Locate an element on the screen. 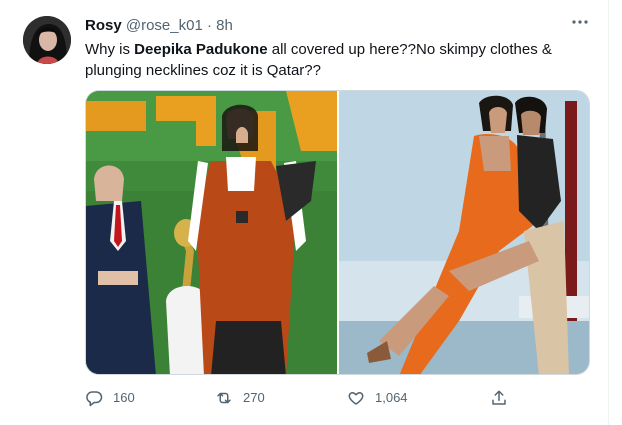 The width and height of the screenshot is (622, 425). reply-button: 160 is located at coordinates (110, 398).